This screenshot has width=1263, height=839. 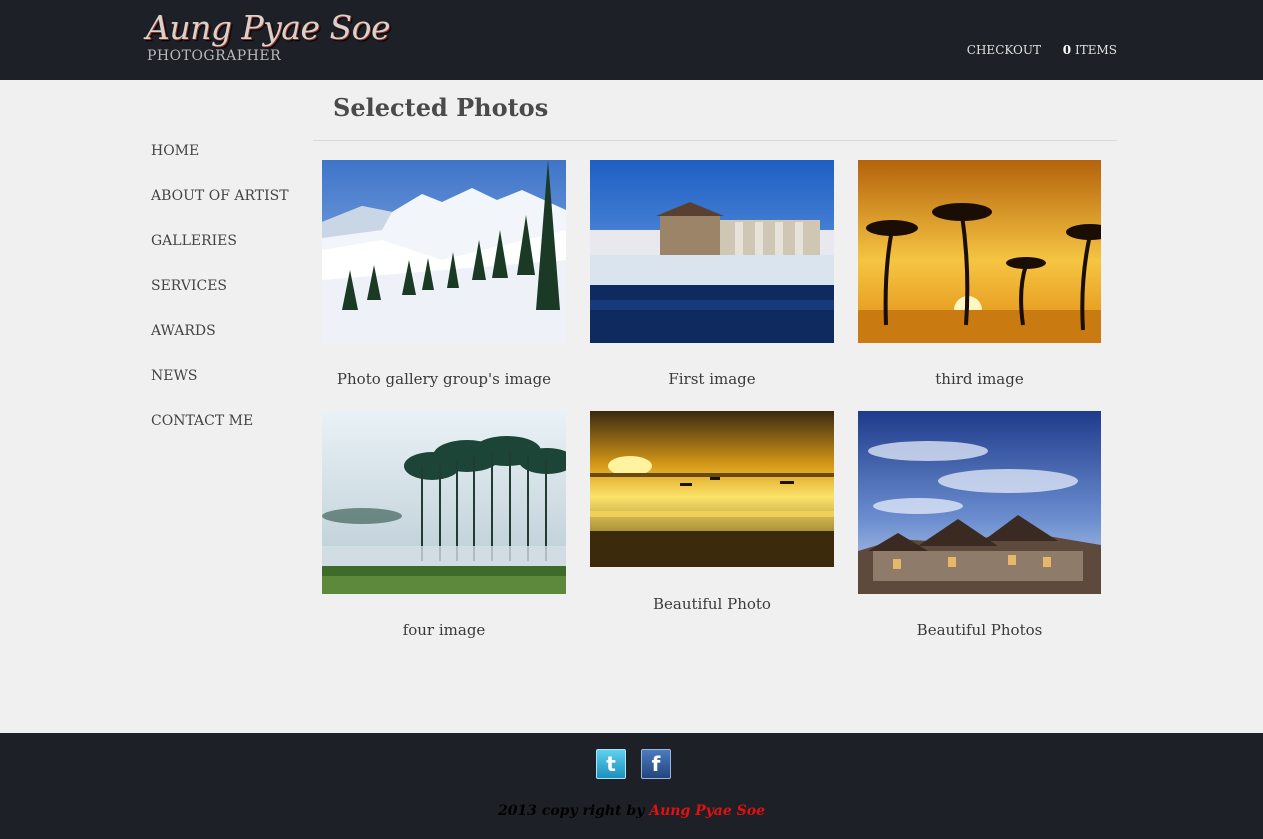 I want to click on brand-name: Aung Pyae Soe, so click(x=268, y=27).